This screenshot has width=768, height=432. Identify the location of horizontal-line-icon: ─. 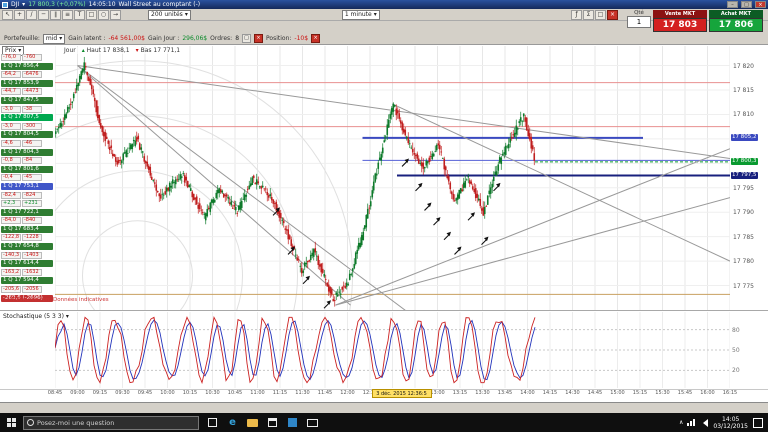
(43, 14).